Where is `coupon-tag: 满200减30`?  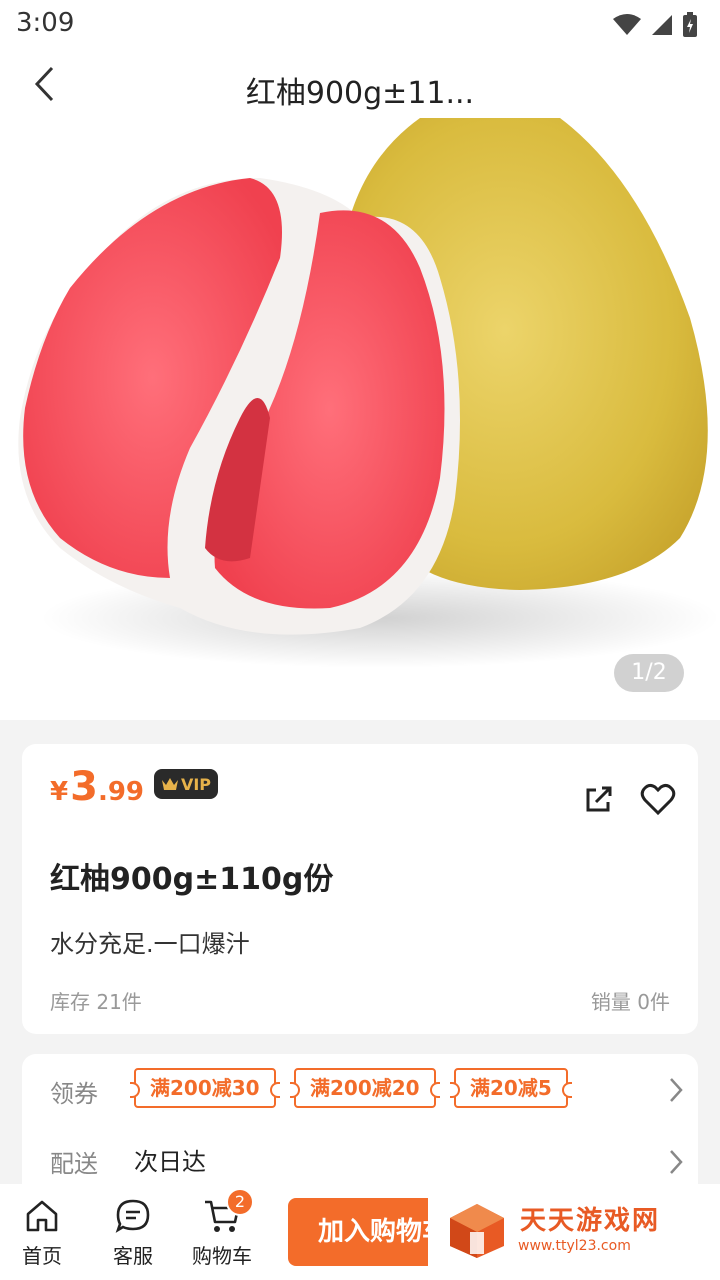 coupon-tag: 满200减30 is located at coordinates (205, 1088).